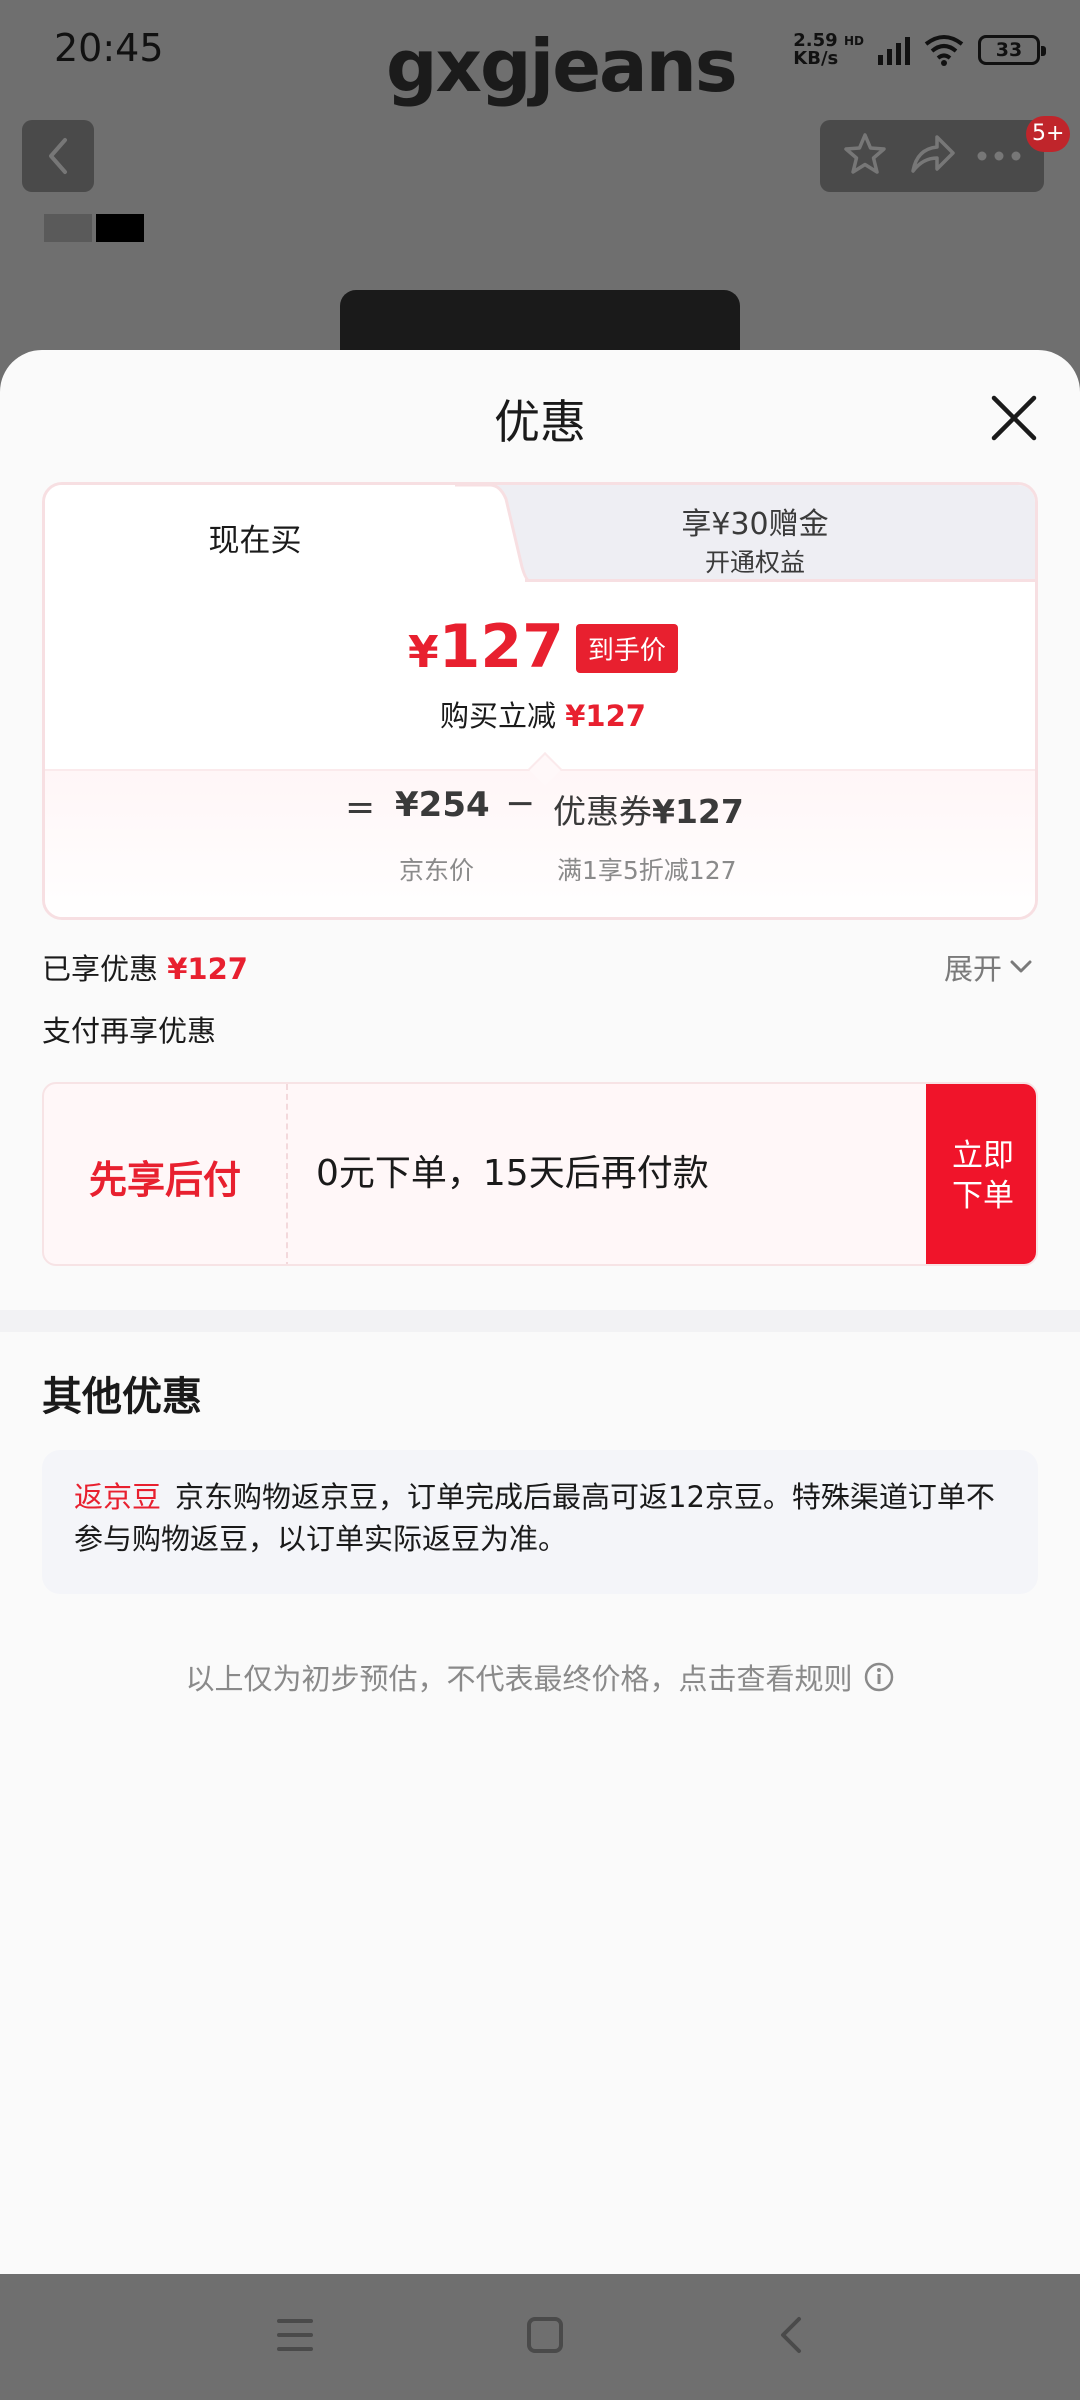 The image size is (1080, 2400). I want to click on tab-buy-now-label: 现在买, so click(255, 541).